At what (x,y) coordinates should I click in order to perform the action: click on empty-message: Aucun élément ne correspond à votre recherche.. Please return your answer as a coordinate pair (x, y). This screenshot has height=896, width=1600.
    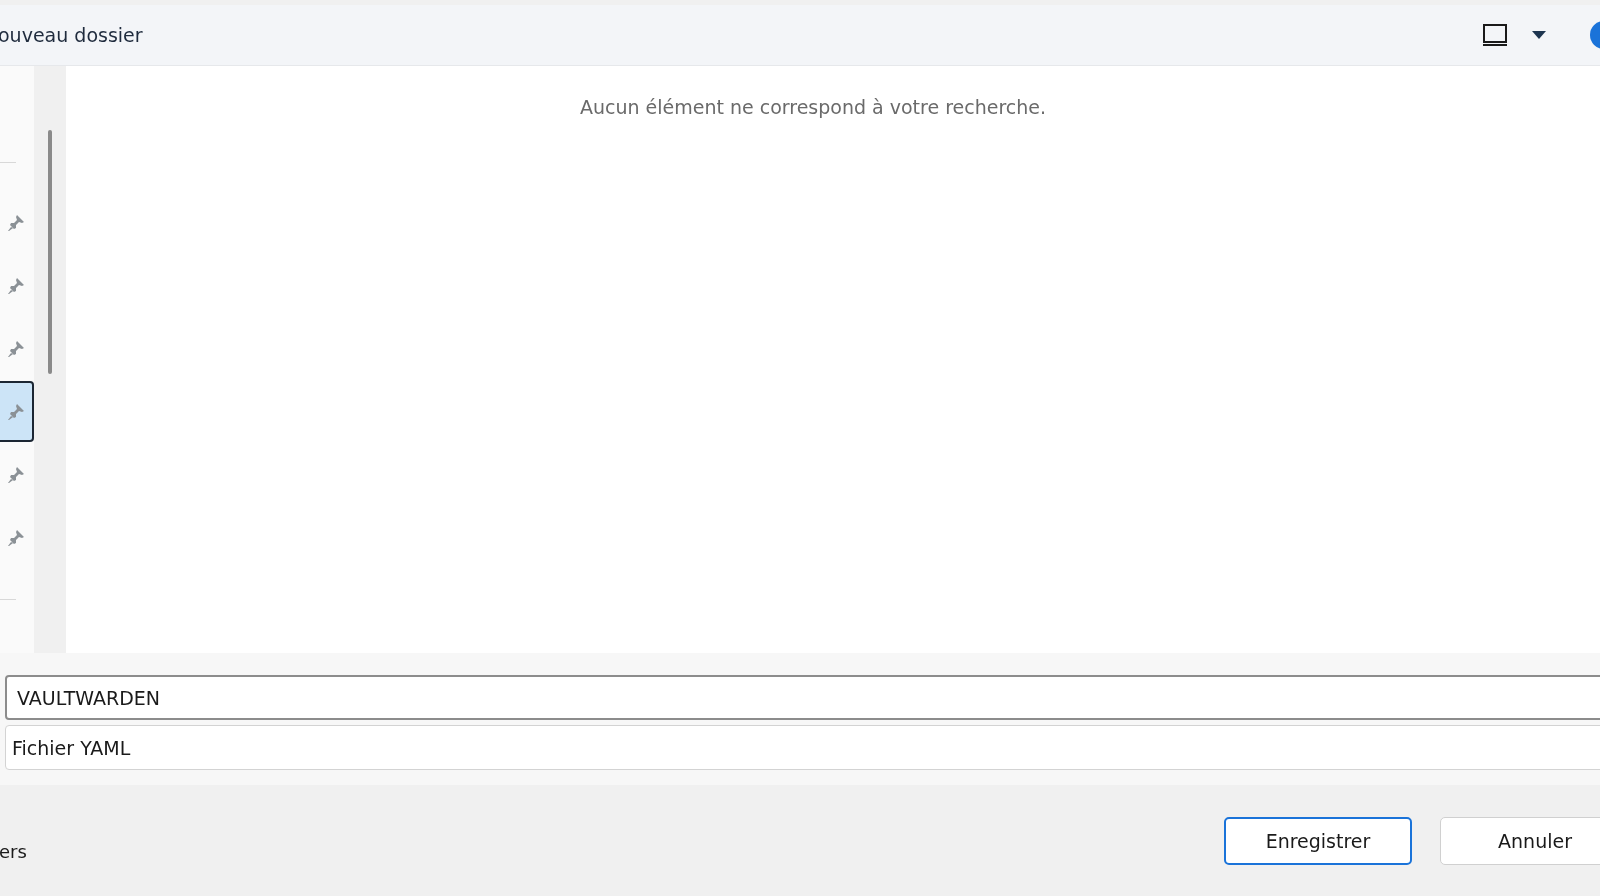
    Looking at the image, I should click on (813, 107).